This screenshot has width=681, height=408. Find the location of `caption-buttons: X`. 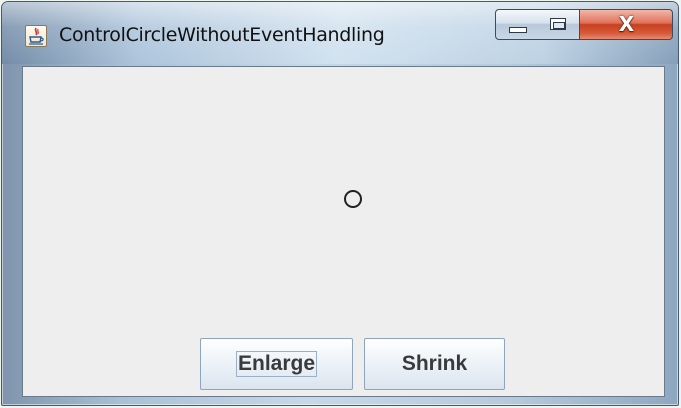

caption-buttons: X is located at coordinates (584, 24).